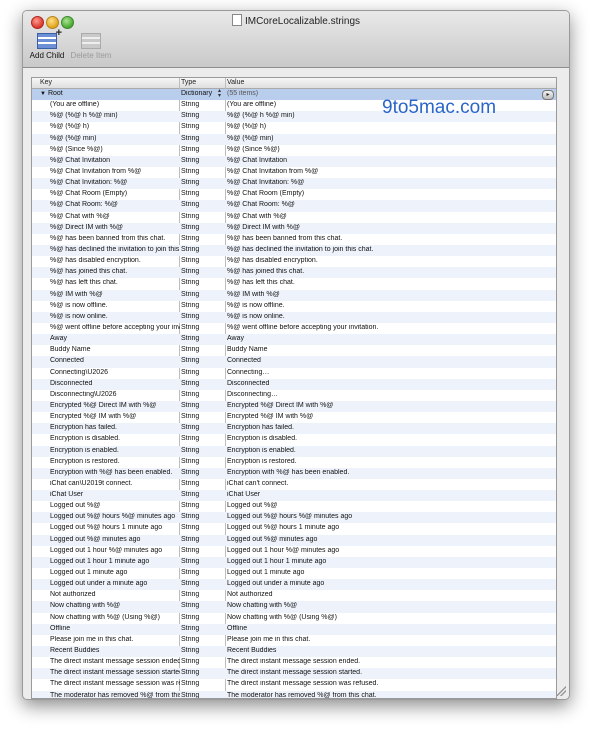 Image resolution: width=590 pixels, height=730 pixels. Describe the element at coordinates (219, 93) in the screenshot. I see `type-stepper-icon: ▴ ▾` at that location.